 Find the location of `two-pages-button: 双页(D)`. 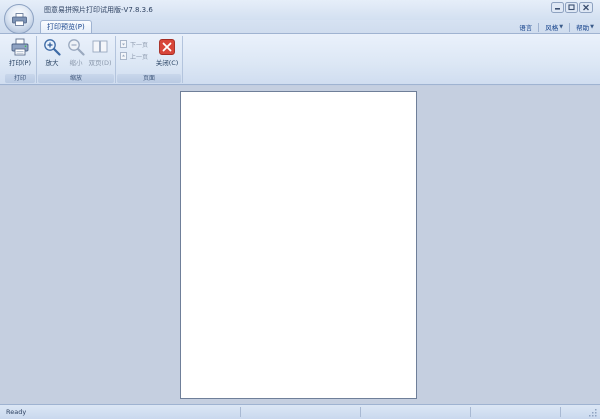

two-pages-button: 双页(D) is located at coordinates (100, 53).